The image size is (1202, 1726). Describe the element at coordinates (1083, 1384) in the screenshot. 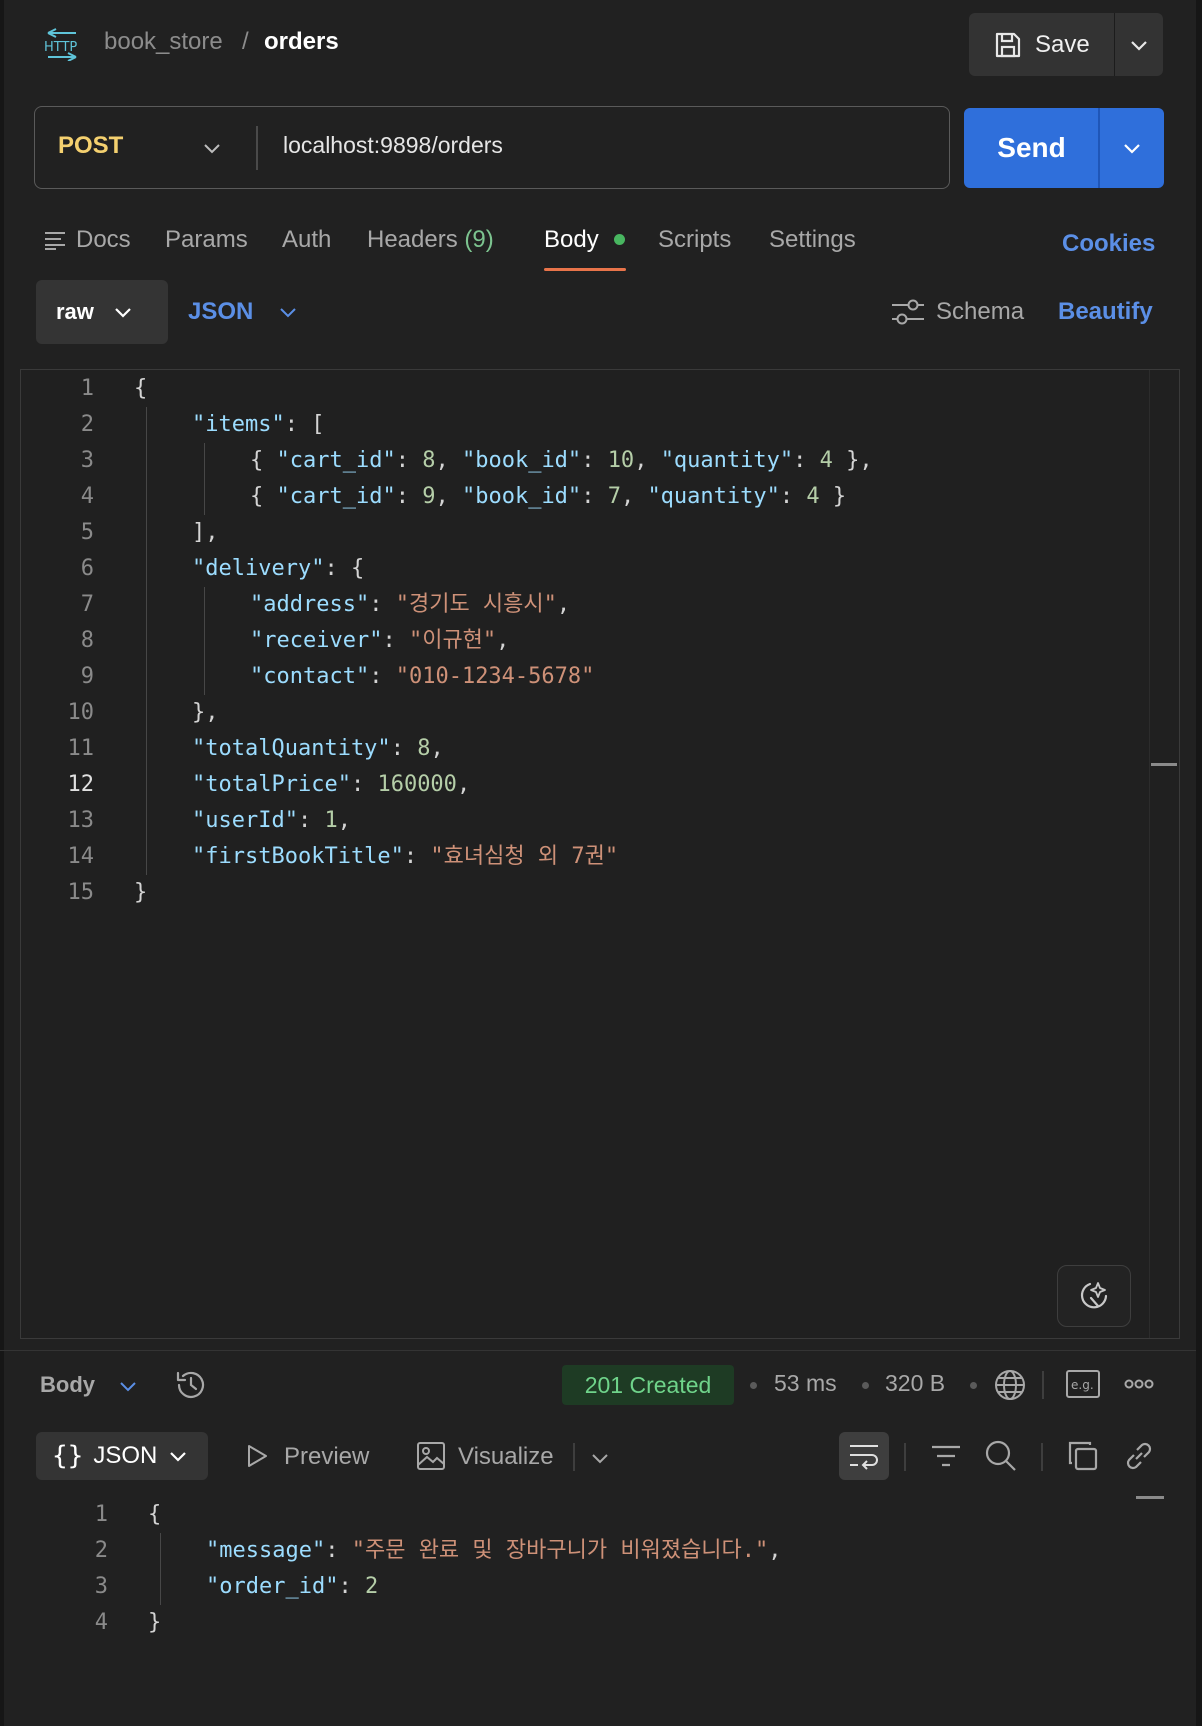

I see `example-icon: e.g.` at that location.